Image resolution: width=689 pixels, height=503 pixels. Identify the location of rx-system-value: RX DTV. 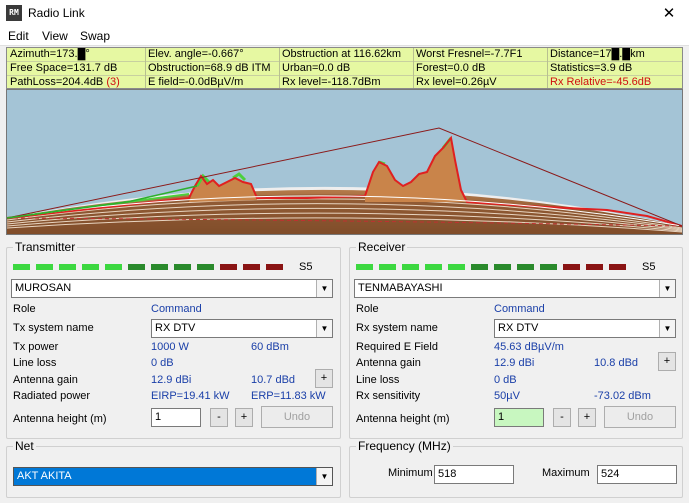
(518, 328).